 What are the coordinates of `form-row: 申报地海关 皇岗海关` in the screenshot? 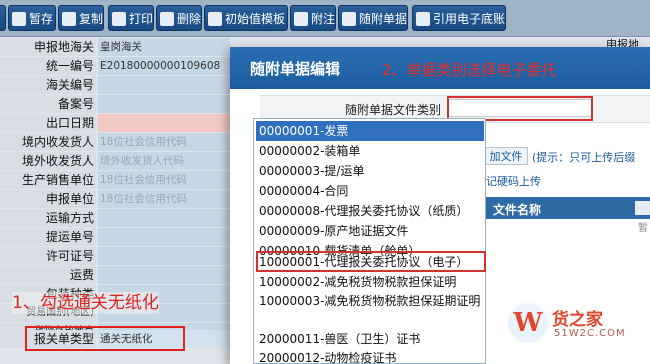 It's located at (115, 47).